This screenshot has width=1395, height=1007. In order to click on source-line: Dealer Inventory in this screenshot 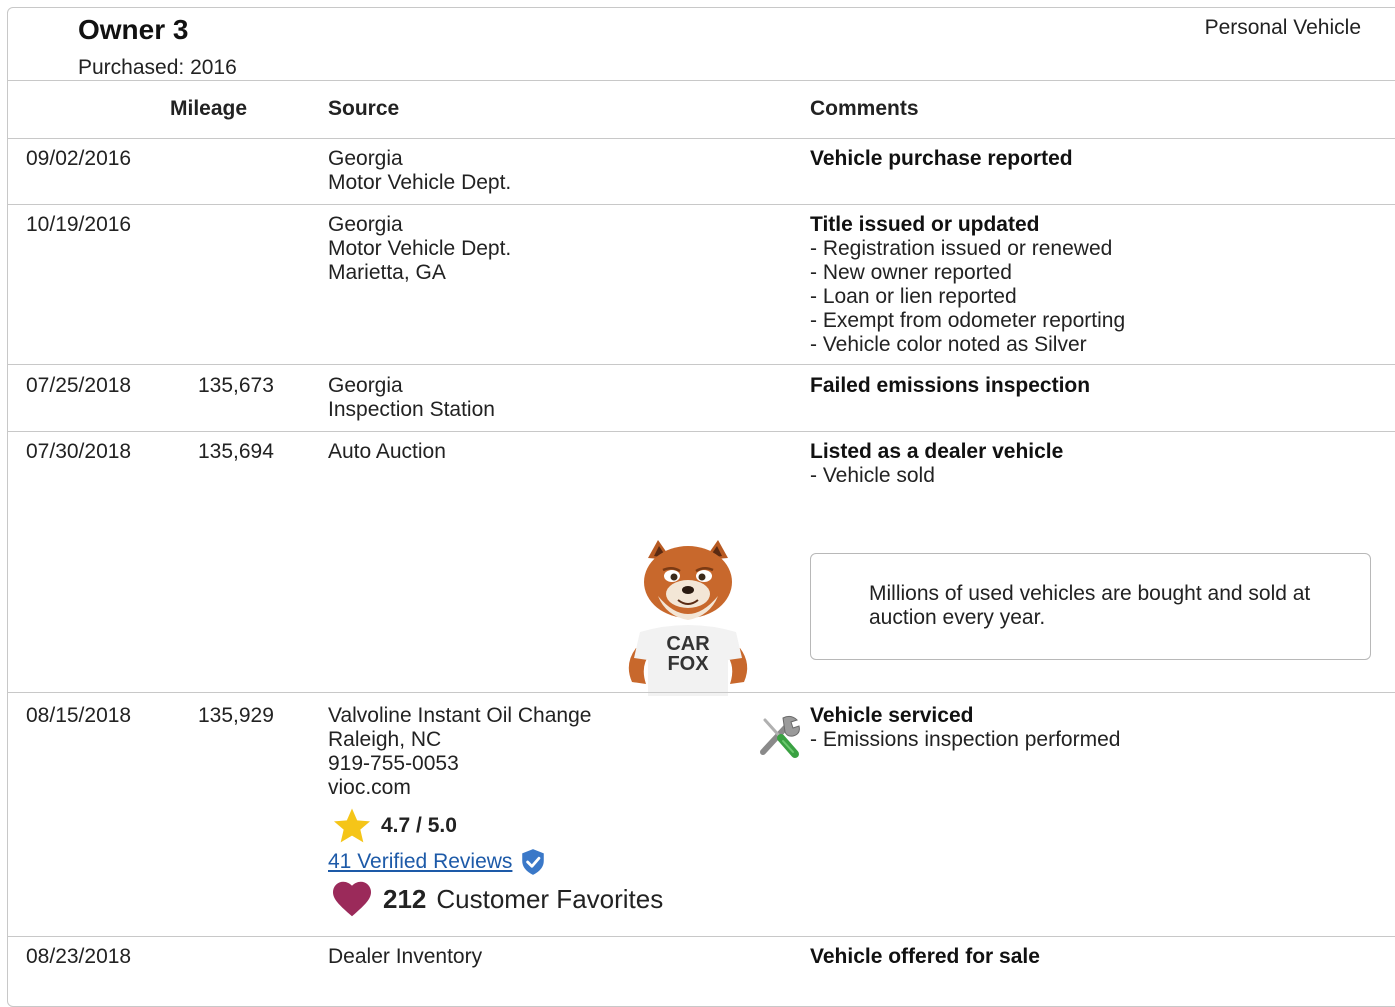, I will do `click(405, 956)`.